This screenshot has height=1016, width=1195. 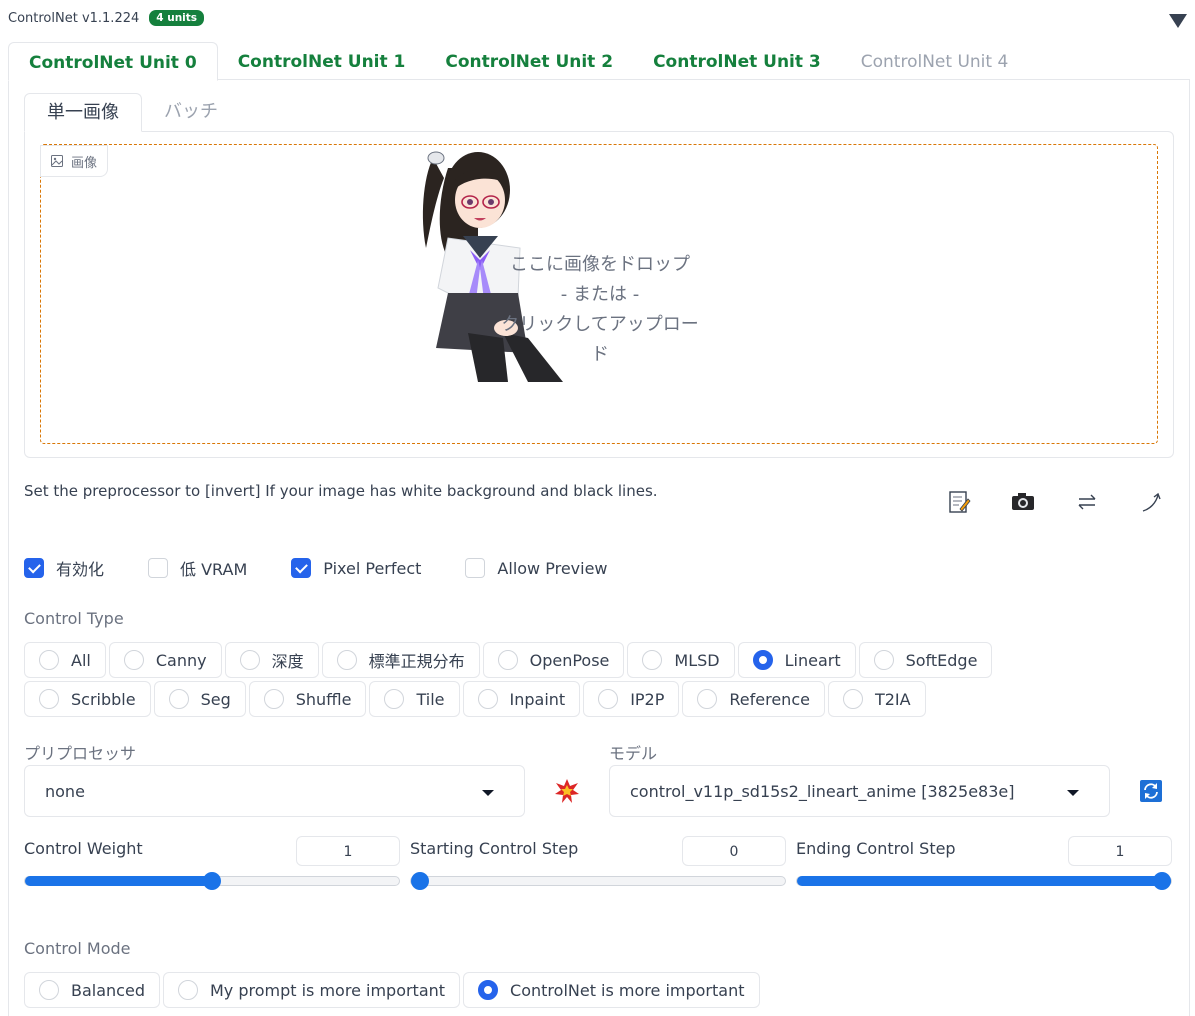 I want to click on tab-unit-3: ControlNet Unit 3, so click(x=737, y=61).